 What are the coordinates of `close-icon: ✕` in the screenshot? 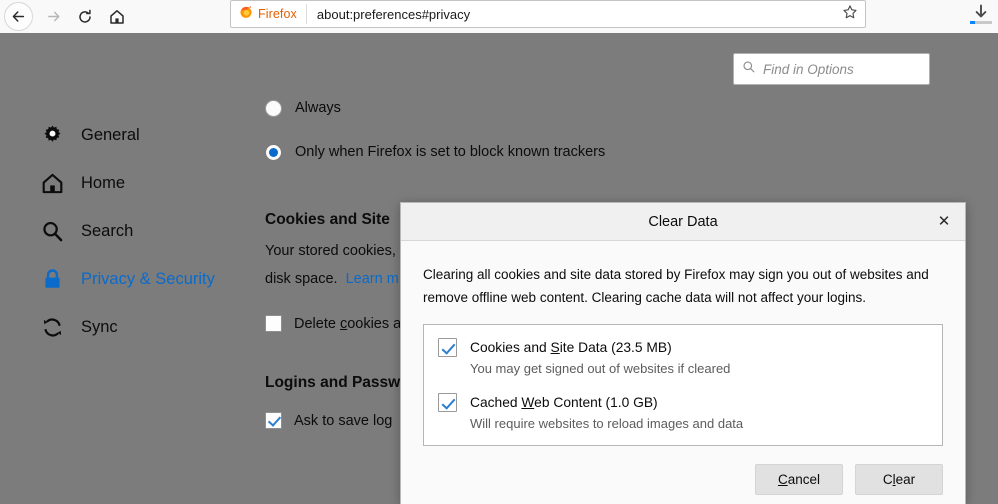 It's located at (944, 221).